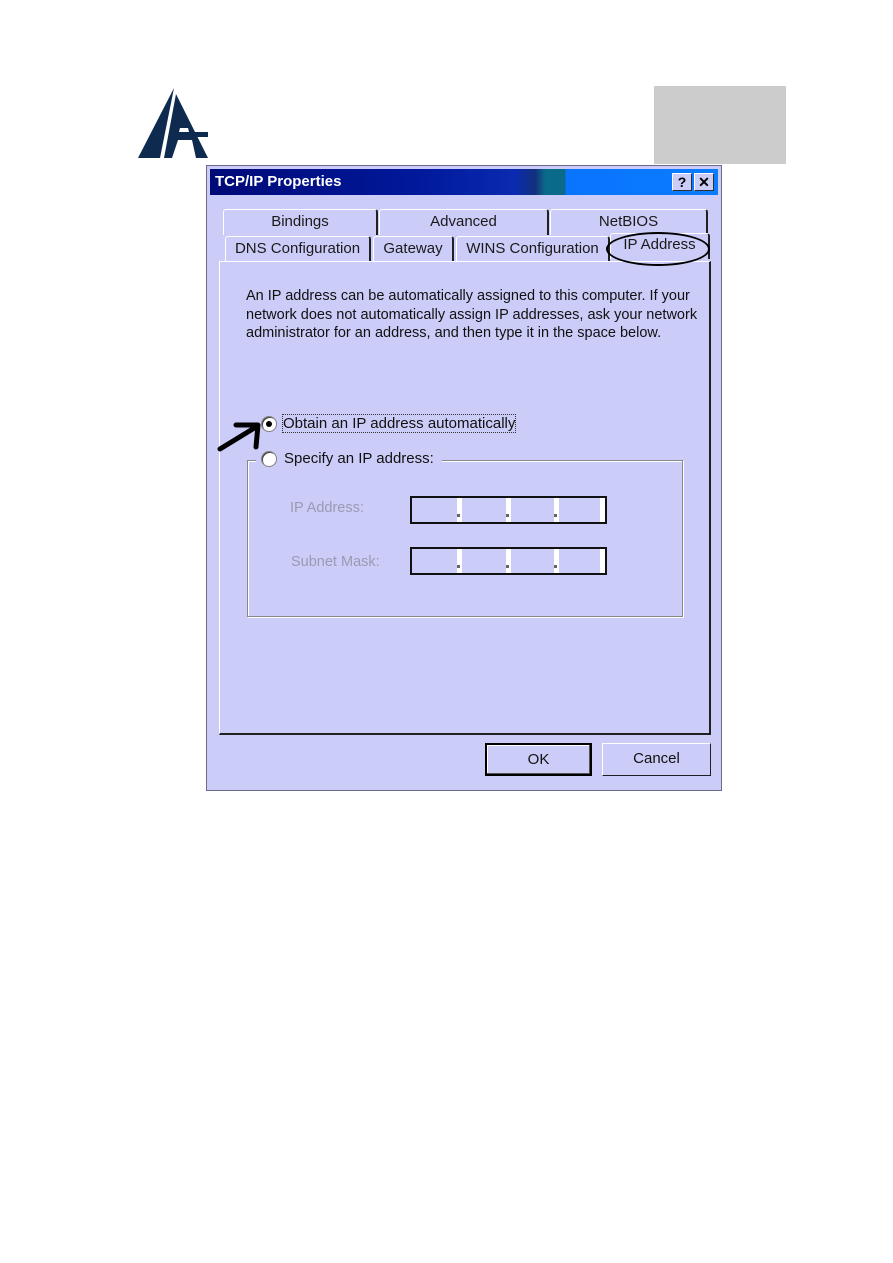 This screenshot has height=1263, width=893. I want to click on gray-placeholder-block, so click(720, 125).